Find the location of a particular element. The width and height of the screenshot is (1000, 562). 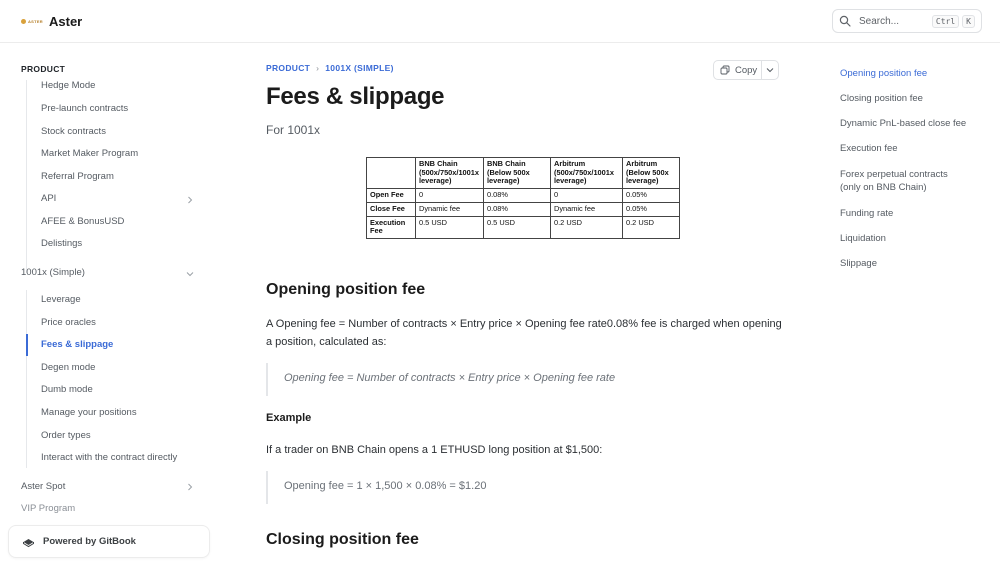

copy-icon is located at coordinates (725, 70).